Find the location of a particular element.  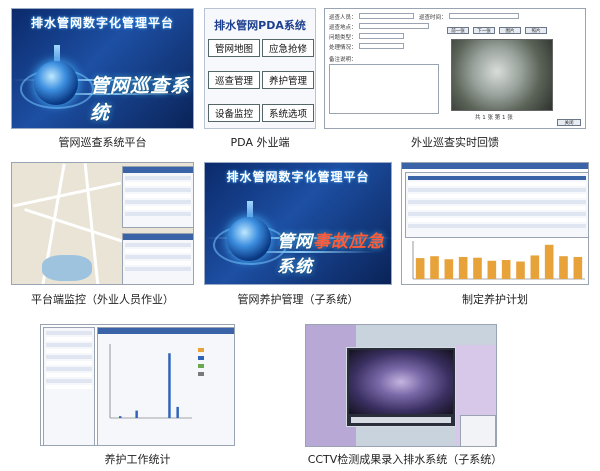

maintenance-system-title: 管网事故应急系统 is located at coordinates (331, 254).